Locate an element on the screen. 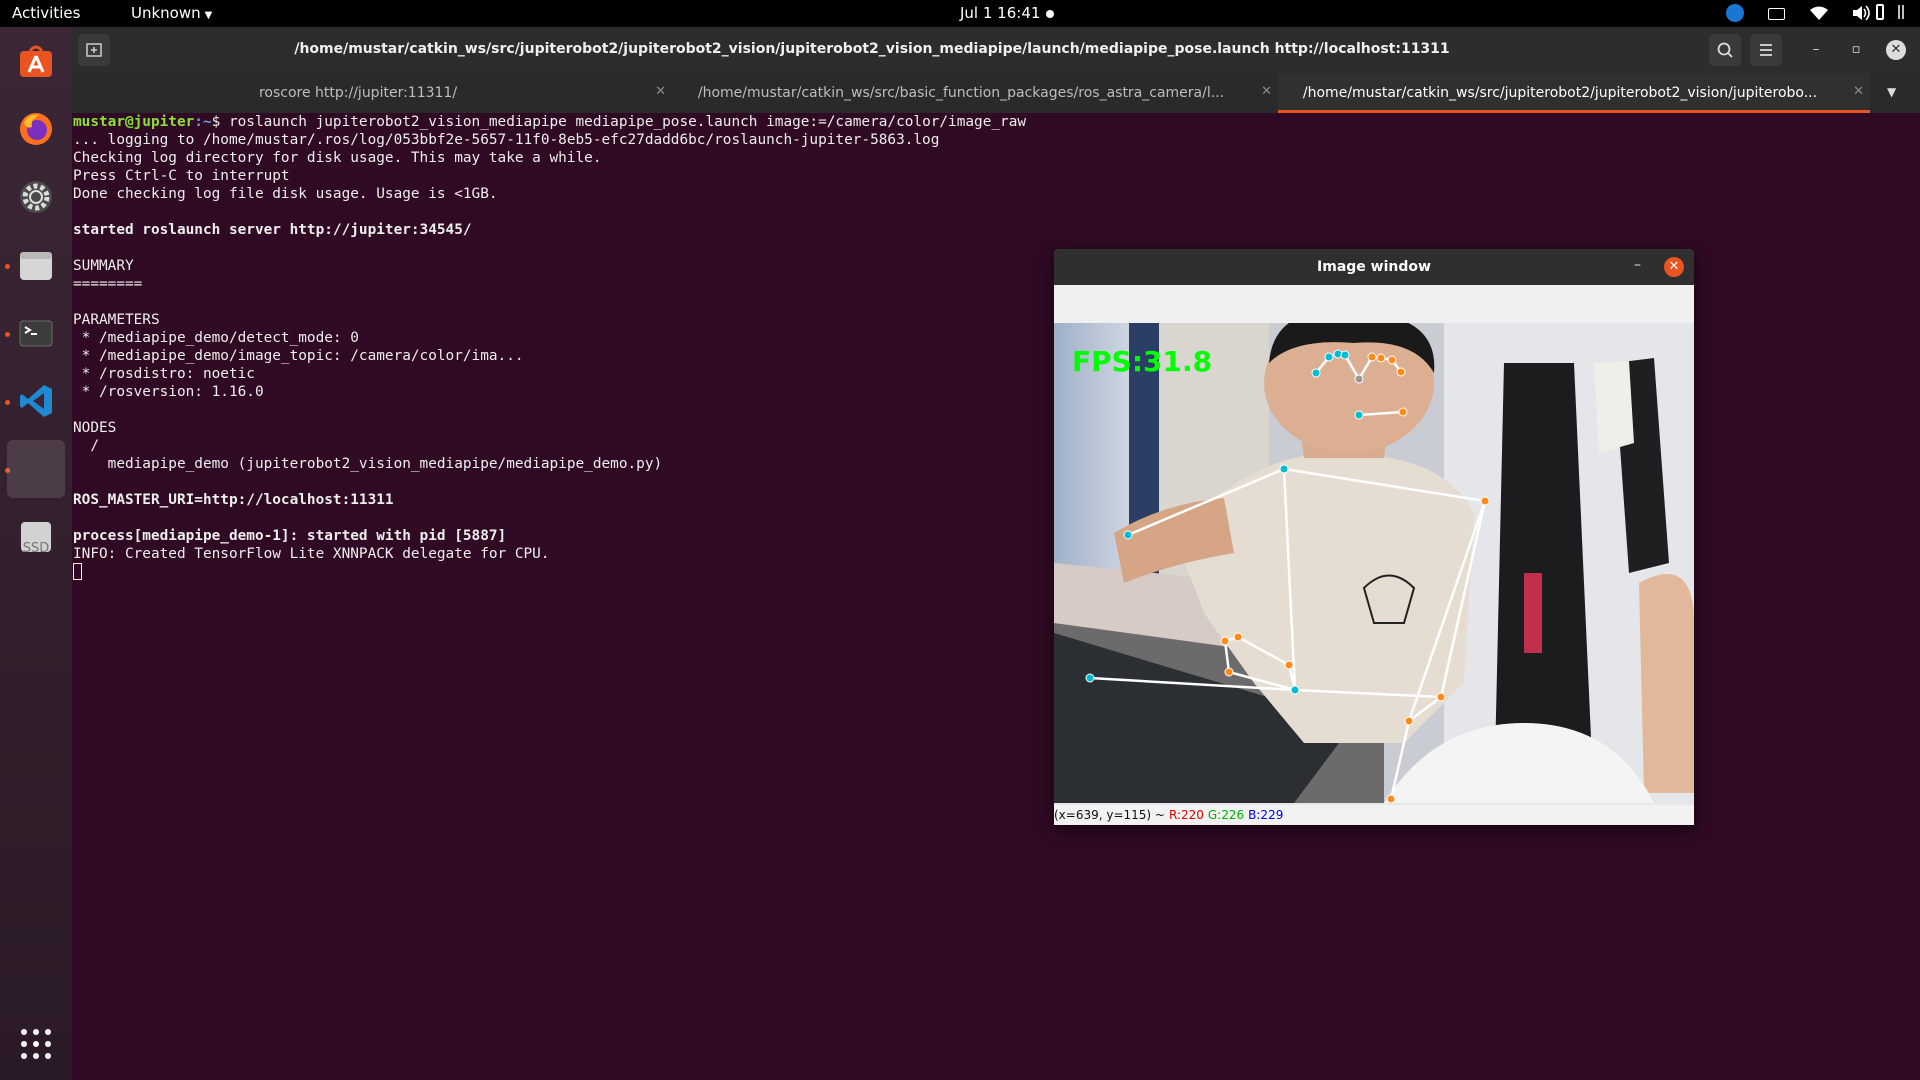  dock-item-files is located at coordinates (36, 265).